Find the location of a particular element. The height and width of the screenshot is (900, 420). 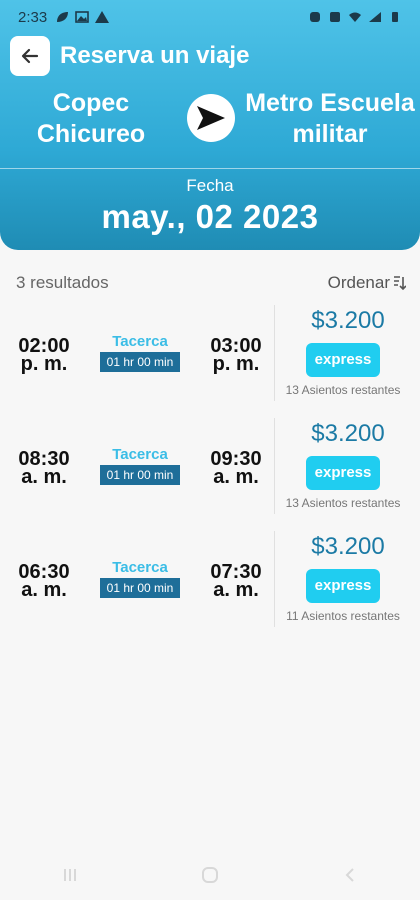

battery-icon is located at coordinates (395, 17).